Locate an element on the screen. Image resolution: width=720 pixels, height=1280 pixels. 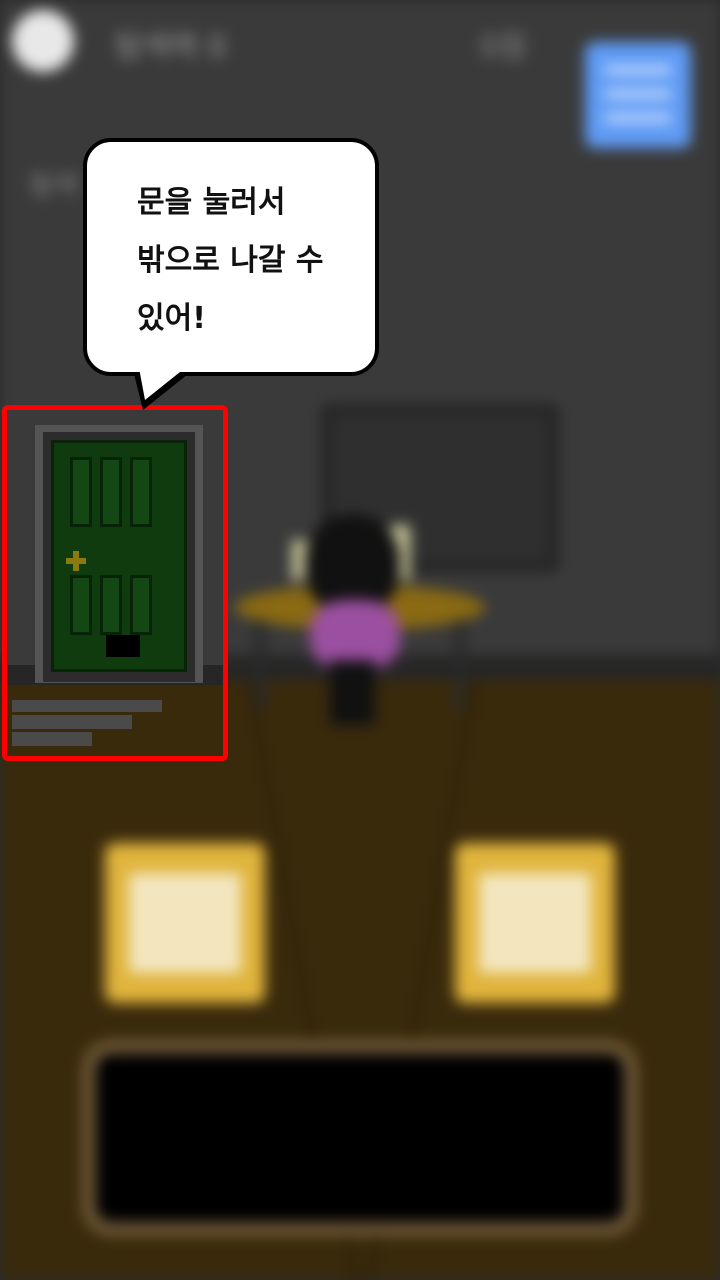
hint-text: 문을 눌러서 밖으로 나갈 수 있어! is located at coordinates (230, 260).